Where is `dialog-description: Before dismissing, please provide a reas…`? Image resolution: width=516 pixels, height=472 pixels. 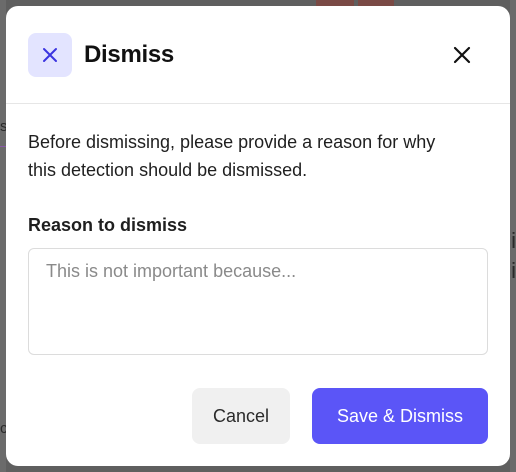 dialog-description: Before dismissing, please provide a reas… is located at coordinates (232, 156).